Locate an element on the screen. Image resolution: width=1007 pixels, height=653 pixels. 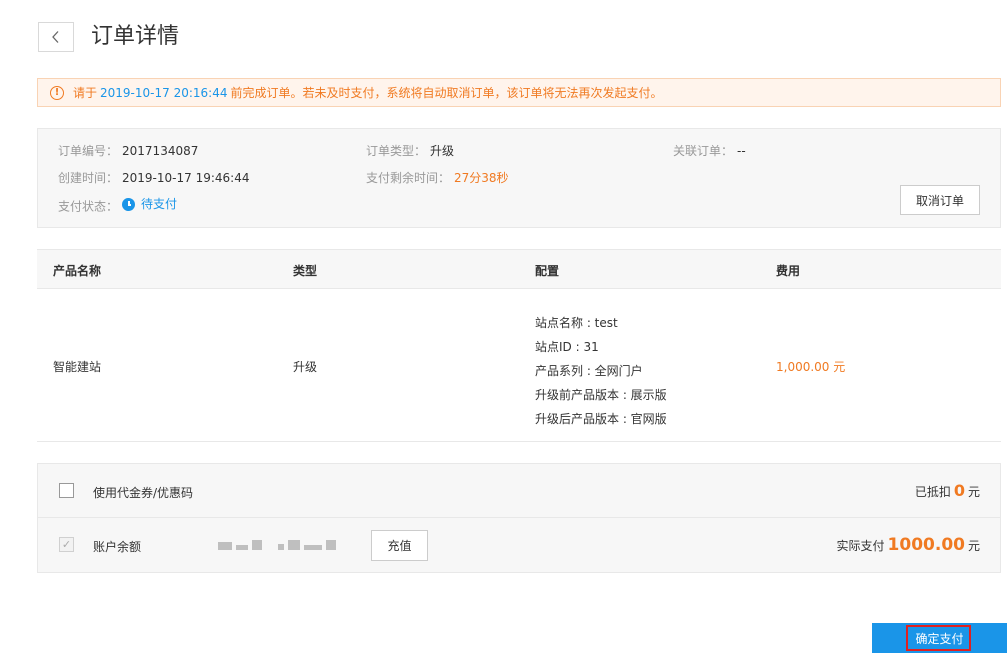
payment-status-label: 支付状态： is located at coordinates (88, 206).